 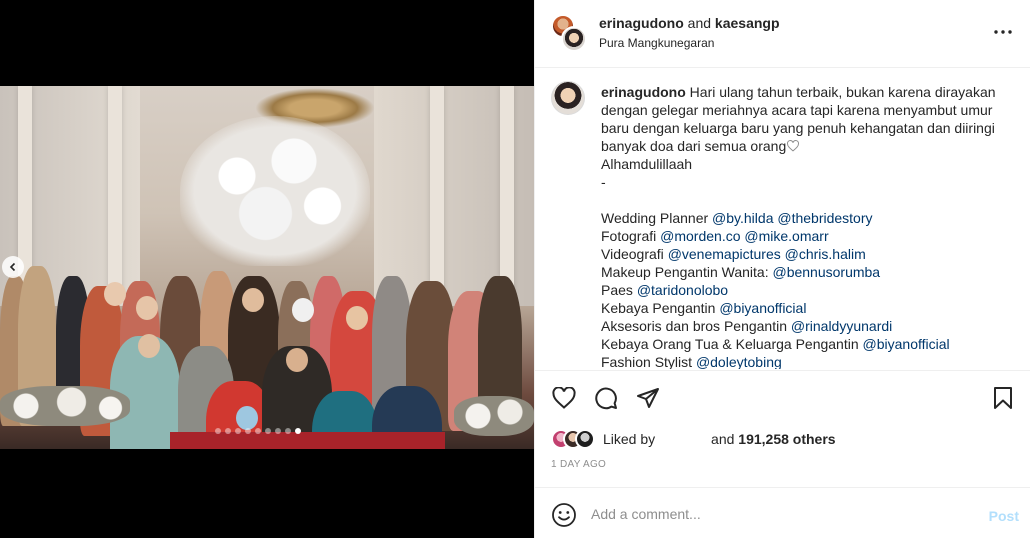 What do you see at coordinates (619, 290) in the screenshot?
I see `credit-label: Paes` at bounding box center [619, 290].